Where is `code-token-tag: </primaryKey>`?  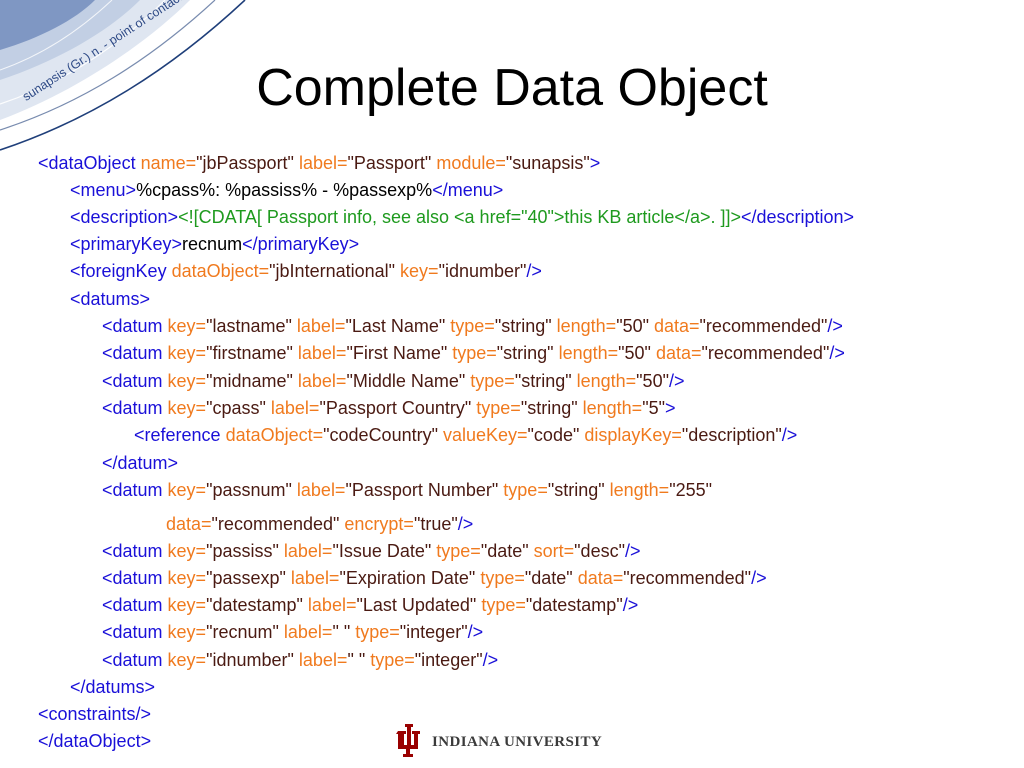 code-token-tag: </primaryKey> is located at coordinates (301, 244).